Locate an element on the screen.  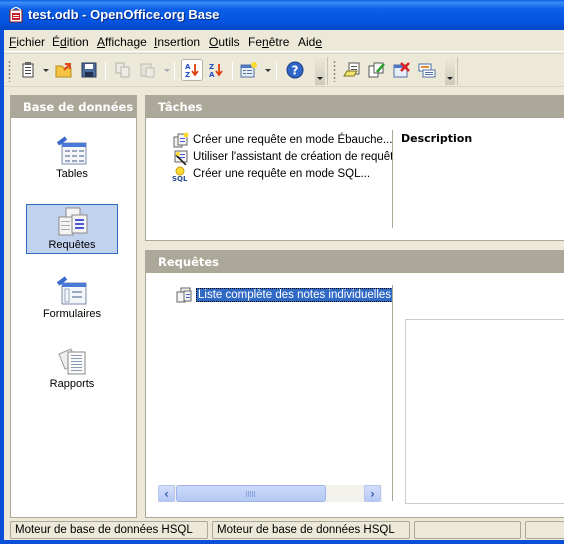
reports-icon is located at coordinates (72, 361).